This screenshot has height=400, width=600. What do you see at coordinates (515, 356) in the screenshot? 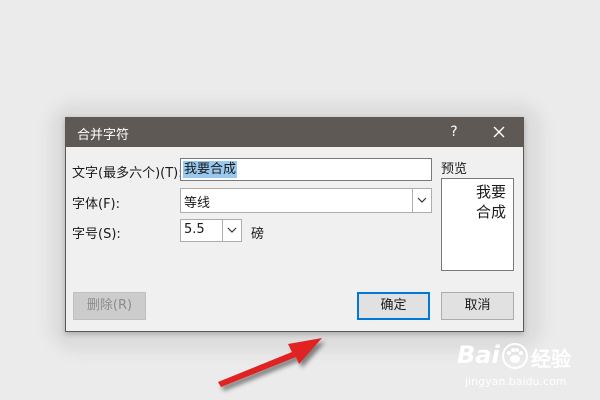
I see `paw-icon` at bounding box center [515, 356].